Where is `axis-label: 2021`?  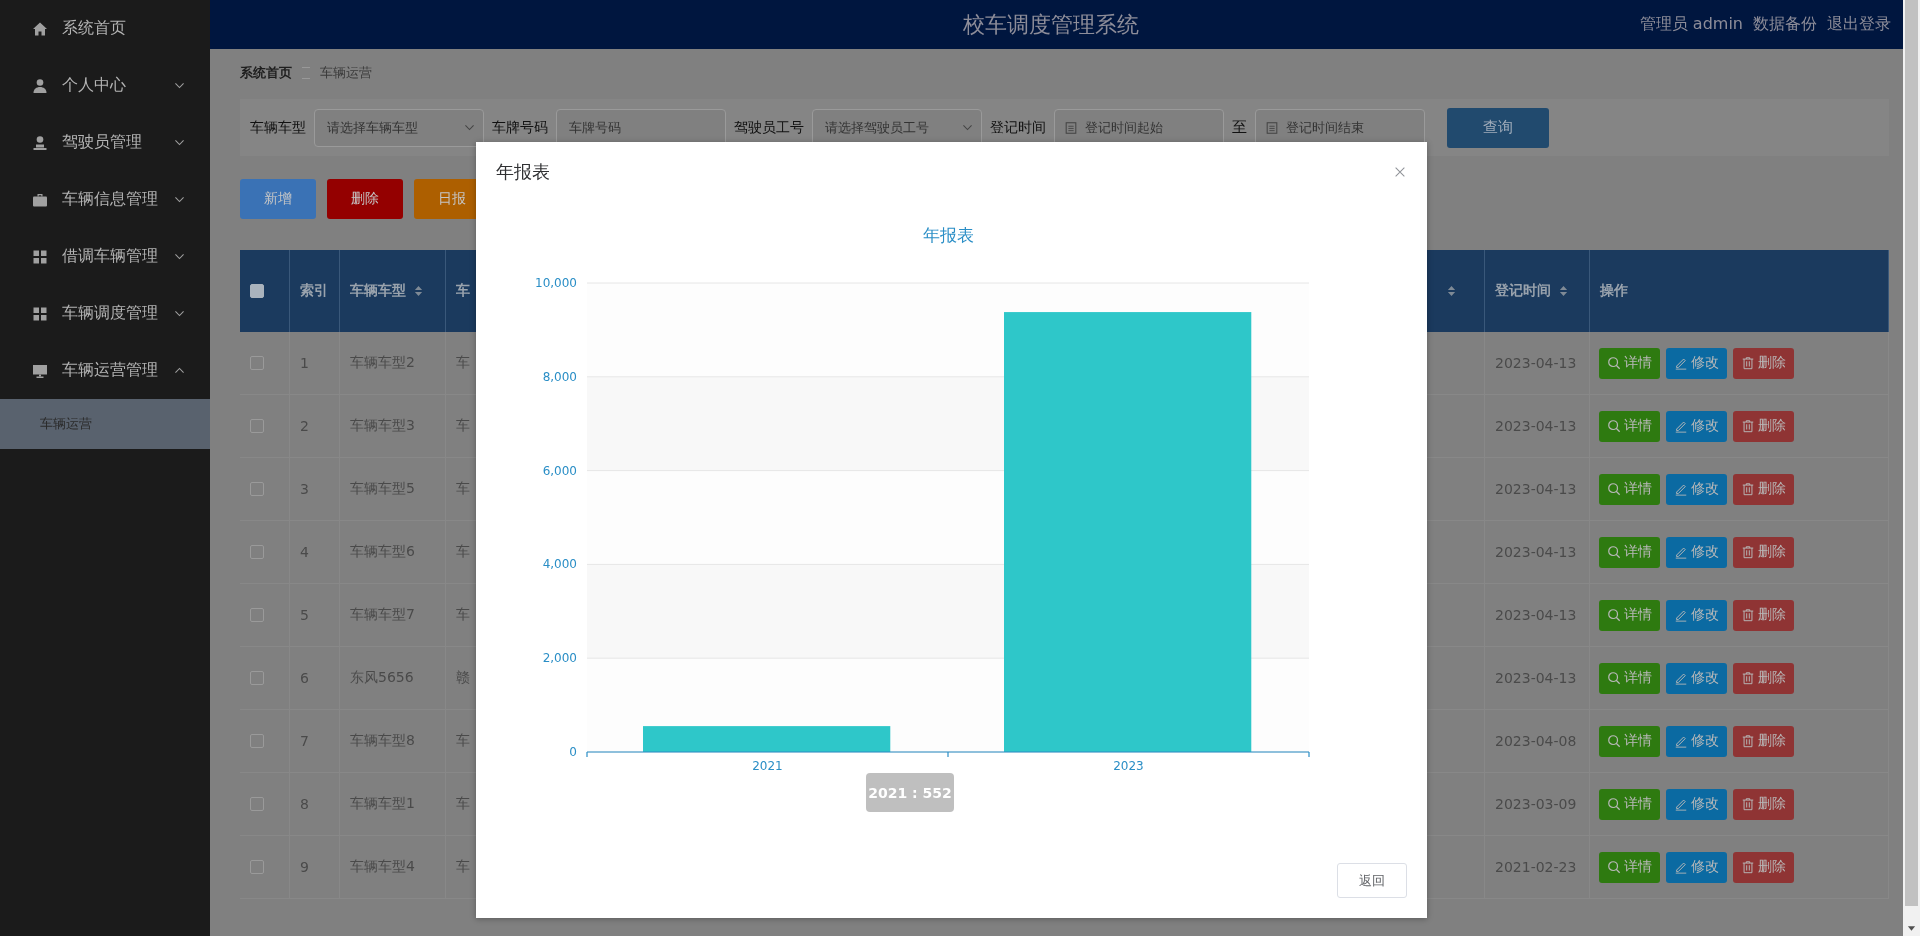
axis-label: 2021 is located at coordinates (767, 766).